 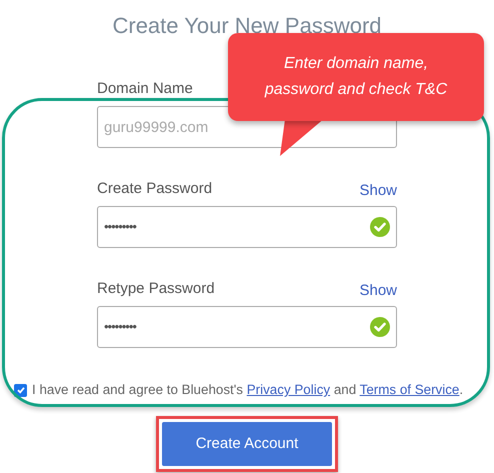 I want to click on privacy-policy-link: Privacy Policy, so click(x=288, y=389).